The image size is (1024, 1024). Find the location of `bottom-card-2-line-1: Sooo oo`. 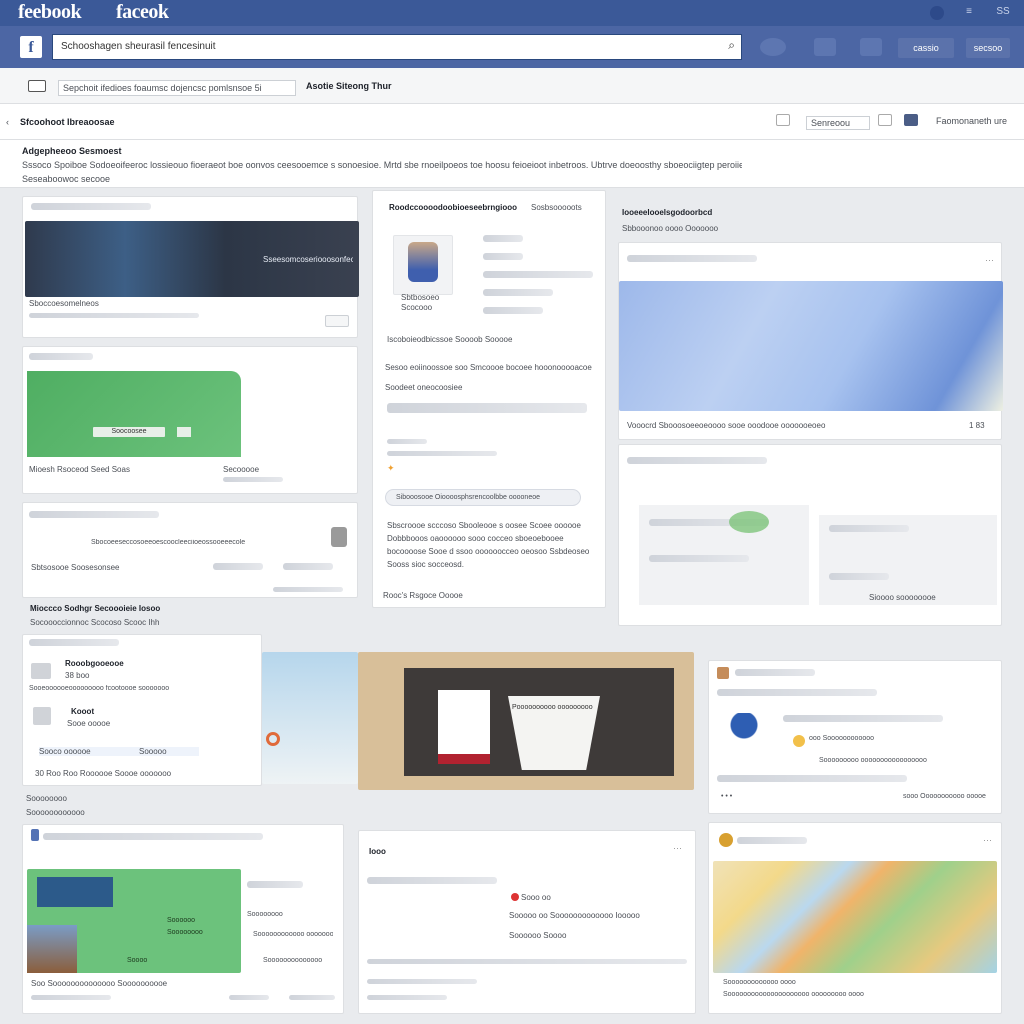

bottom-card-2-line-1: Sooo oo is located at coordinates (536, 897).